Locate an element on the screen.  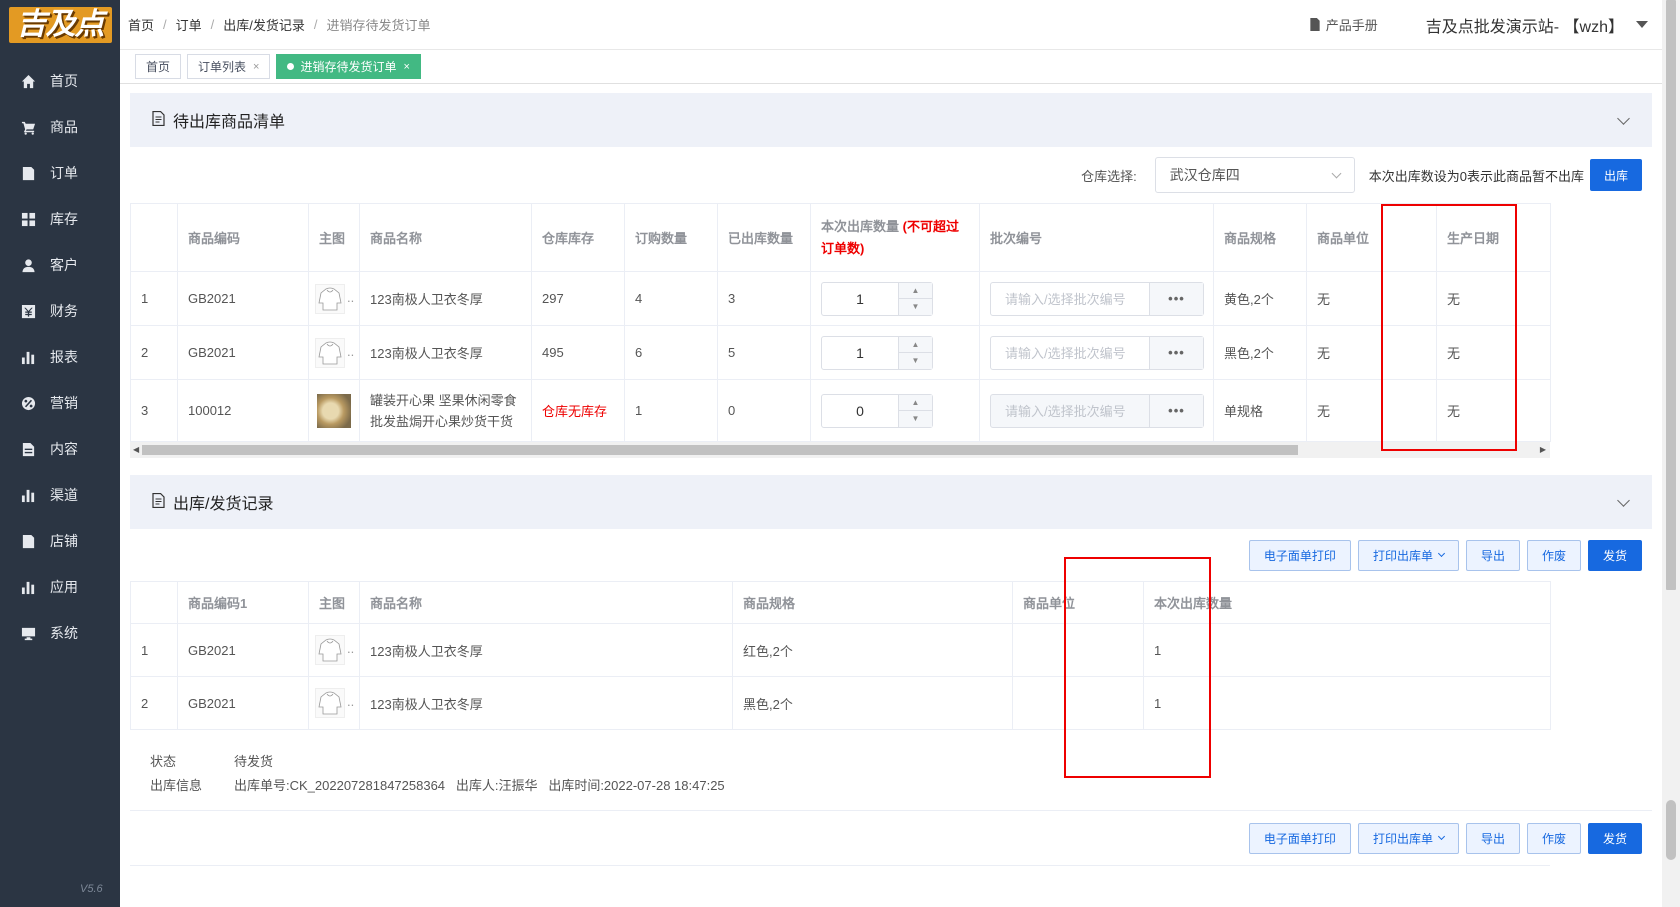
sidebar-item-label: 首页 is located at coordinates (64, 81).